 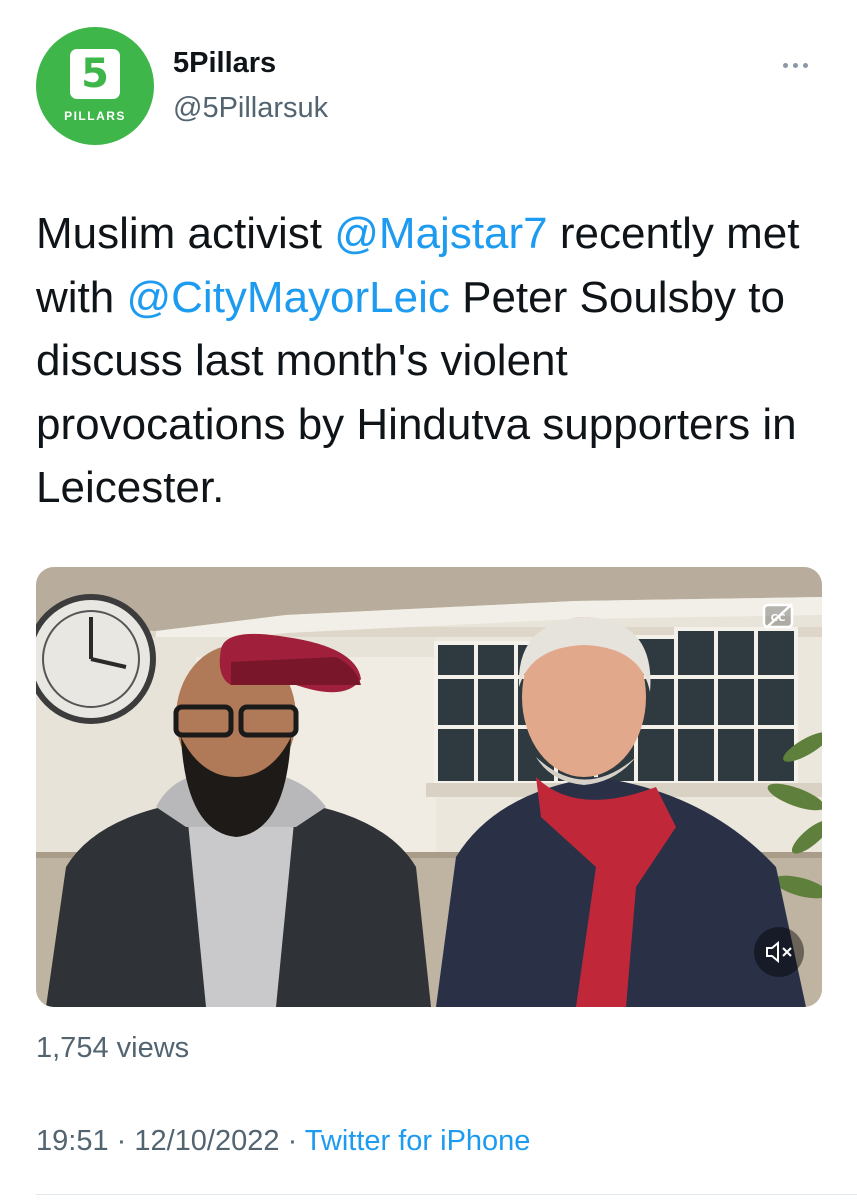 I want to click on avatar: 5 PILLARS, so click(x=95, y=86).